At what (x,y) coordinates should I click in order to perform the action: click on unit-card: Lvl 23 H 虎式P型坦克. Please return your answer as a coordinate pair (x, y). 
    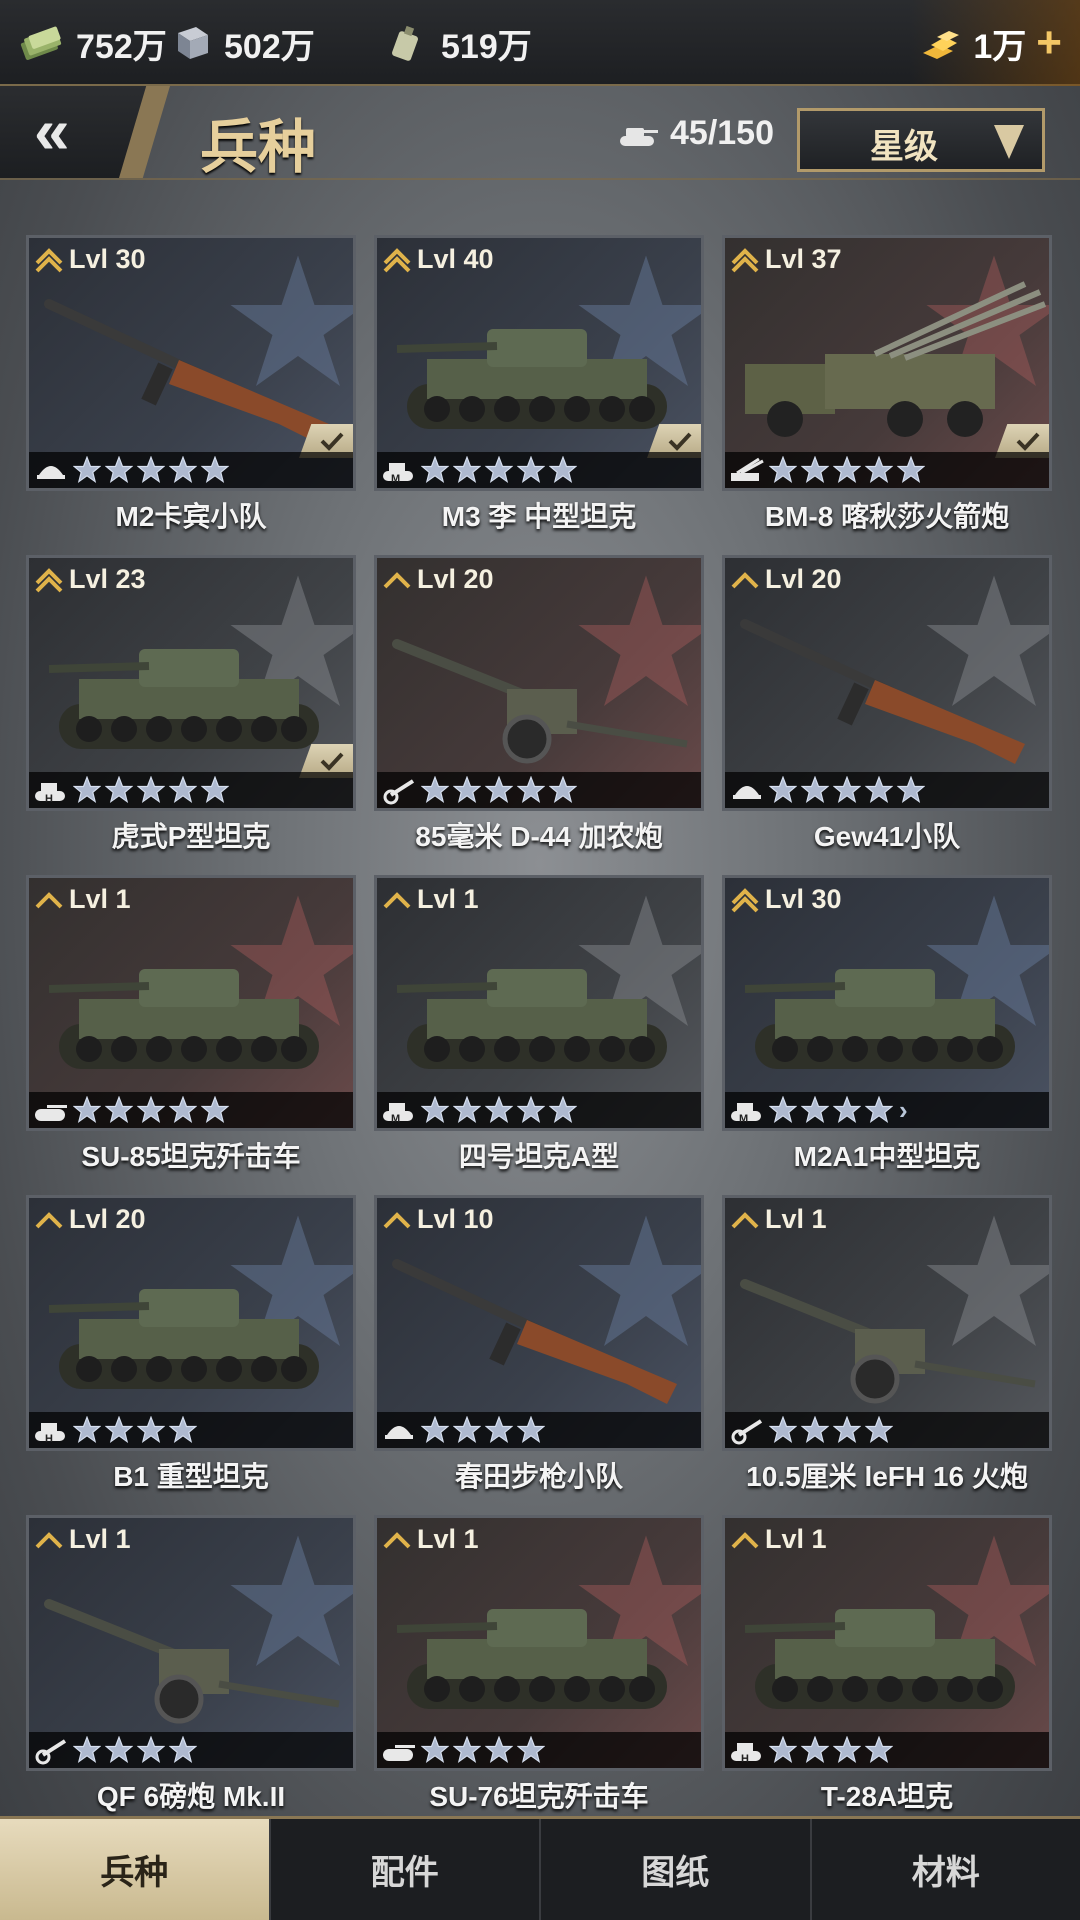
    Looking at the image, I should click on (191, 703).